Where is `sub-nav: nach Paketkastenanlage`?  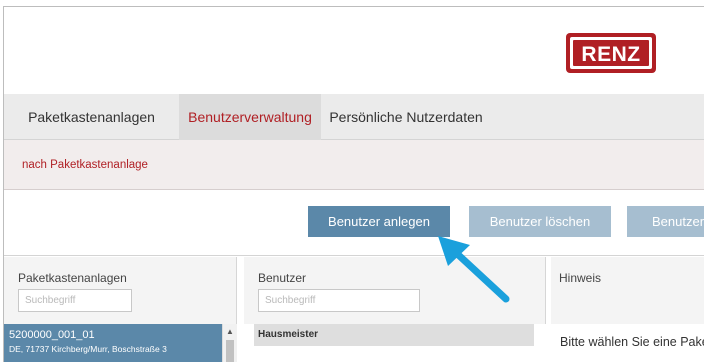
sub-nav: nach Paketkastenanlage is located at coordinates (354, 165).